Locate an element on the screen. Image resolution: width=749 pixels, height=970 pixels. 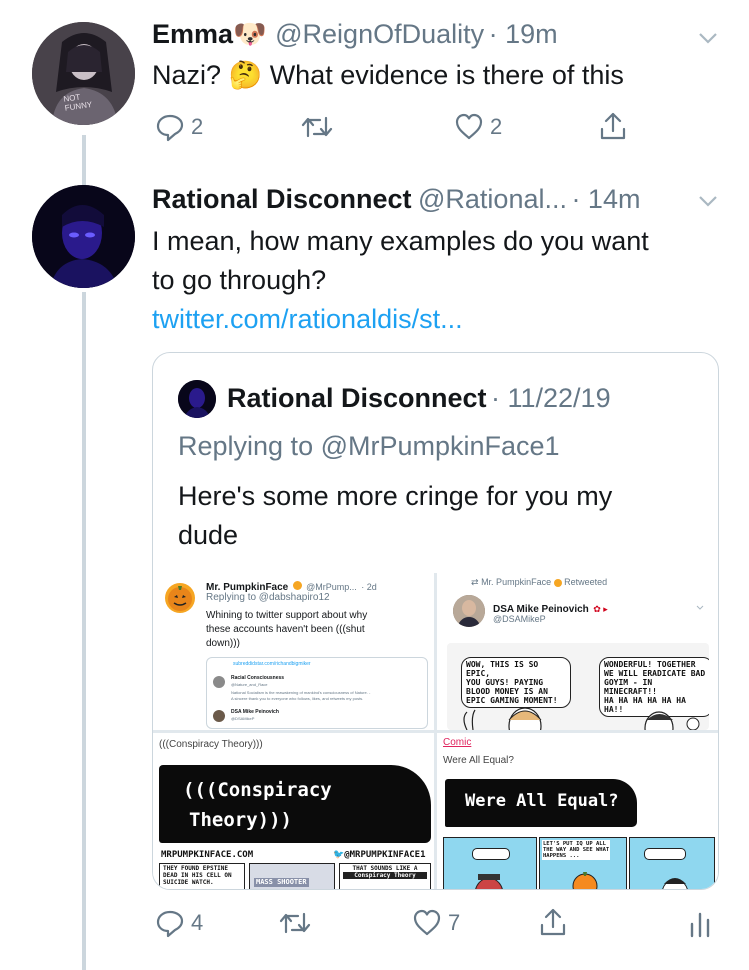
like-button: 2 is located at coordinates (478, 127).